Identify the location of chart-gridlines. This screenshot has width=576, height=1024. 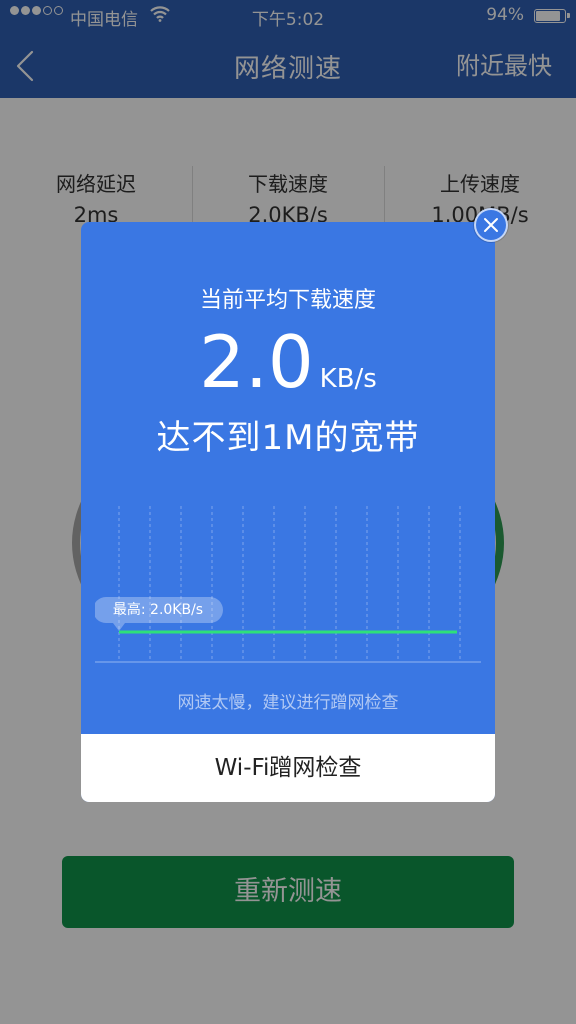
(289, 584).